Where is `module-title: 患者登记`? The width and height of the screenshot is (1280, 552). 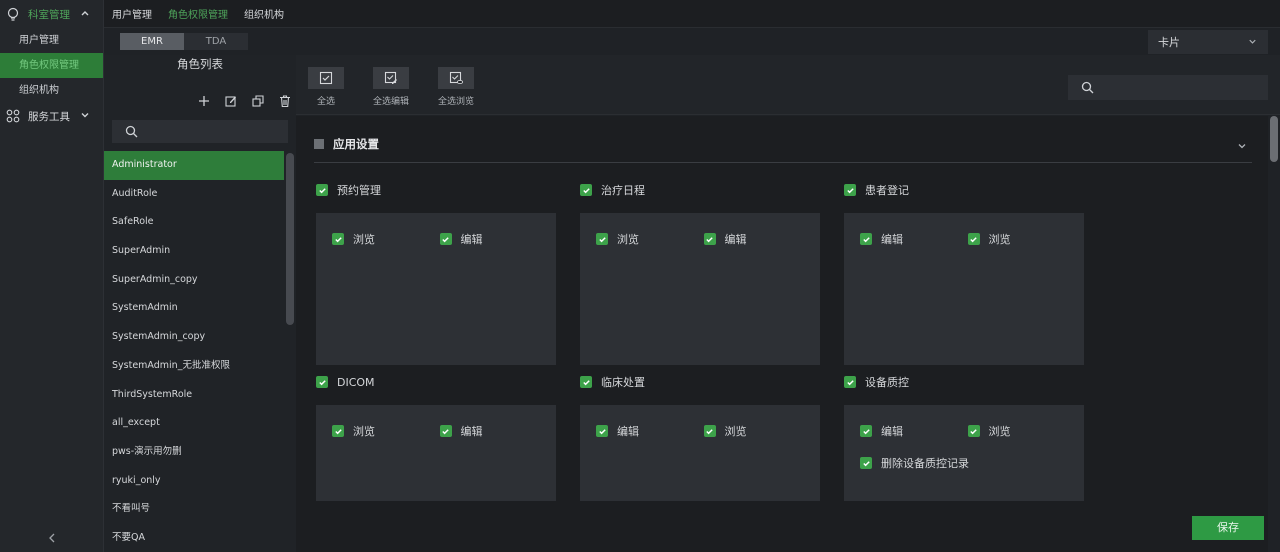 module-title: 患者登记 is located at coordinates (887, 190).